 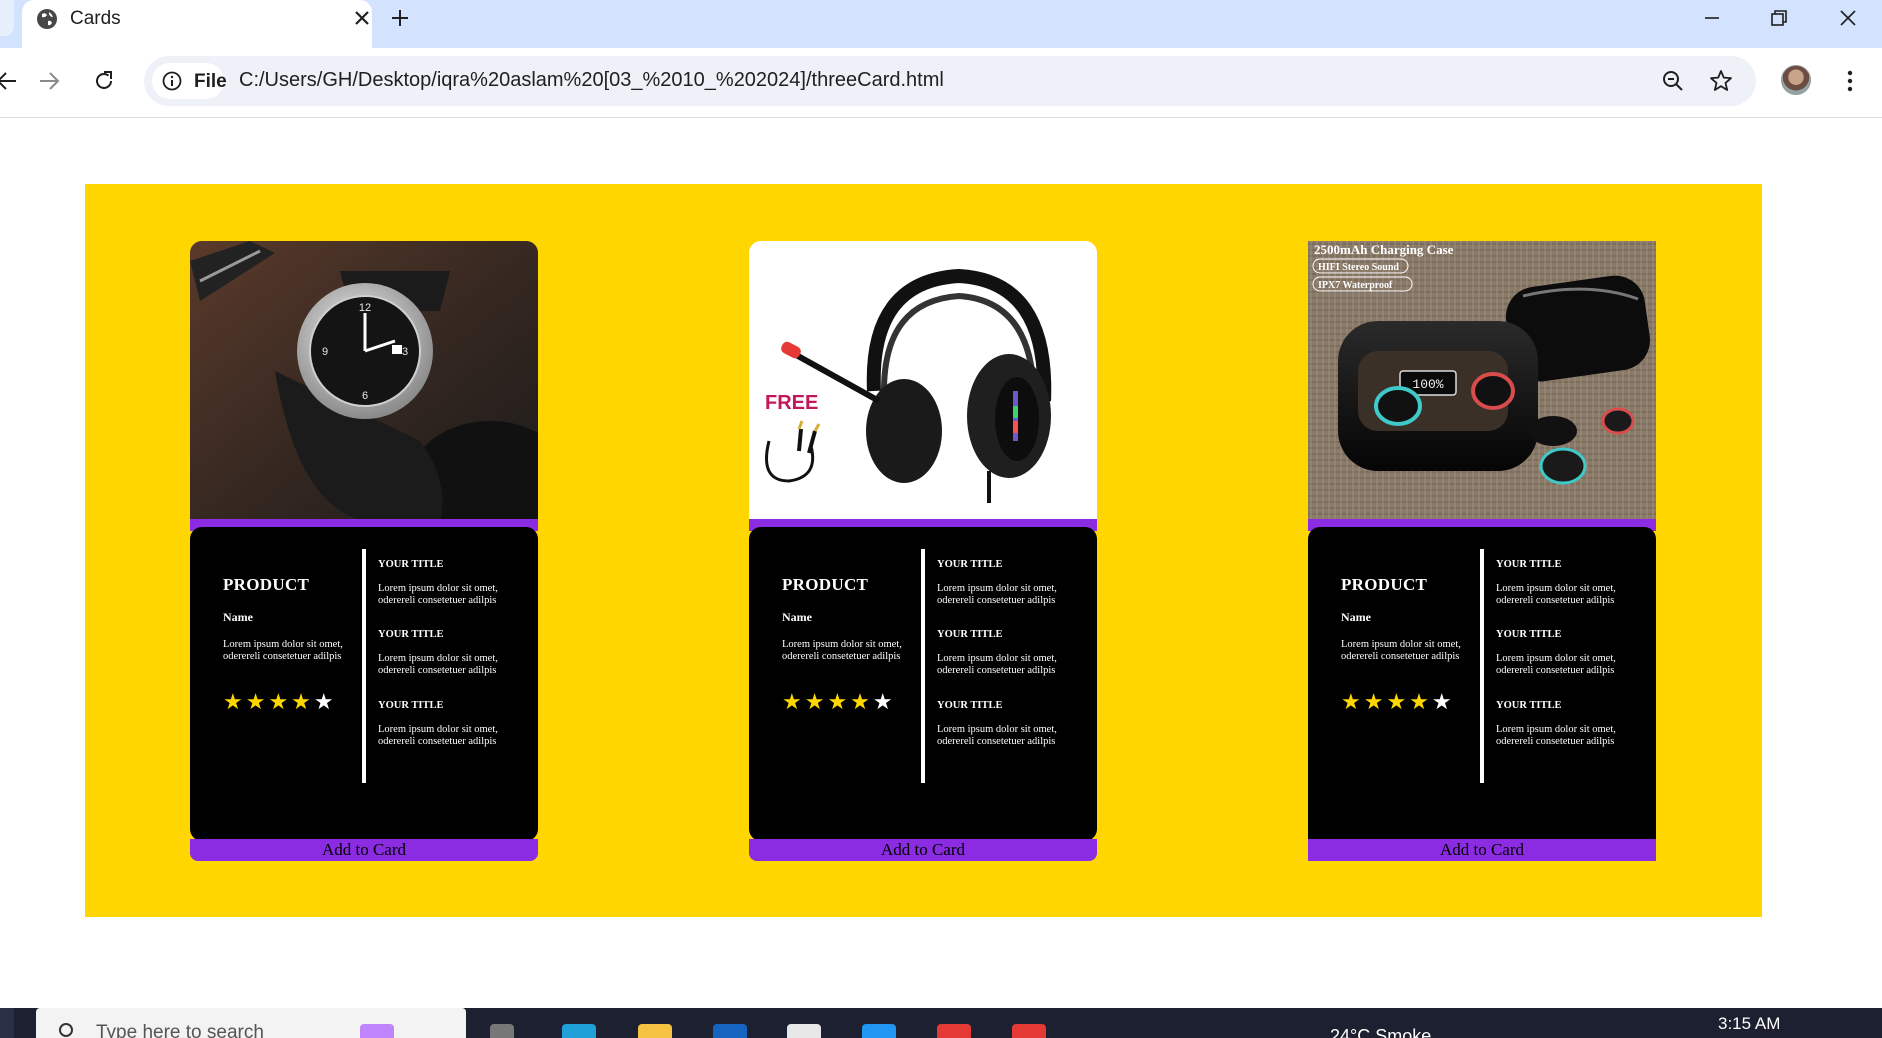 I want to click on forward-icon, so click(x=49, y=81).